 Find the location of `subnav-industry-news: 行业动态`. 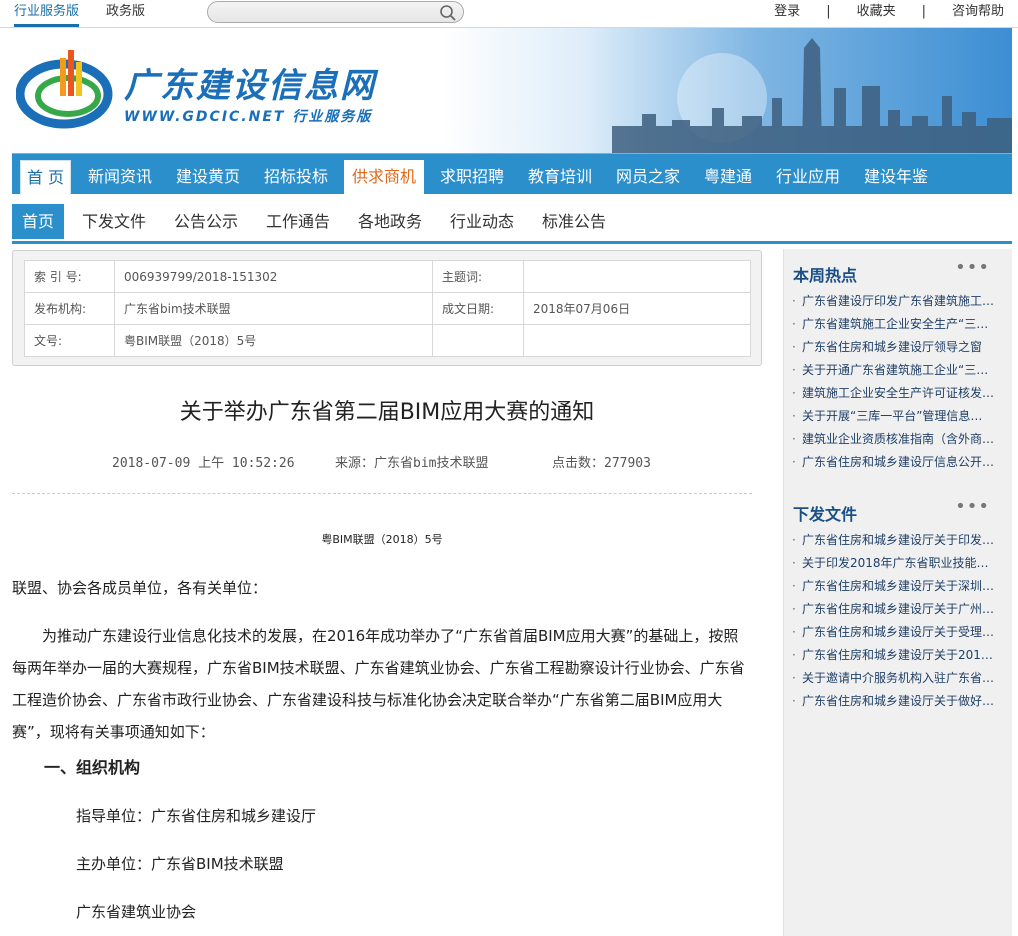

subnav-industry-news: 行业动态 is located at coordinates (482, 221).